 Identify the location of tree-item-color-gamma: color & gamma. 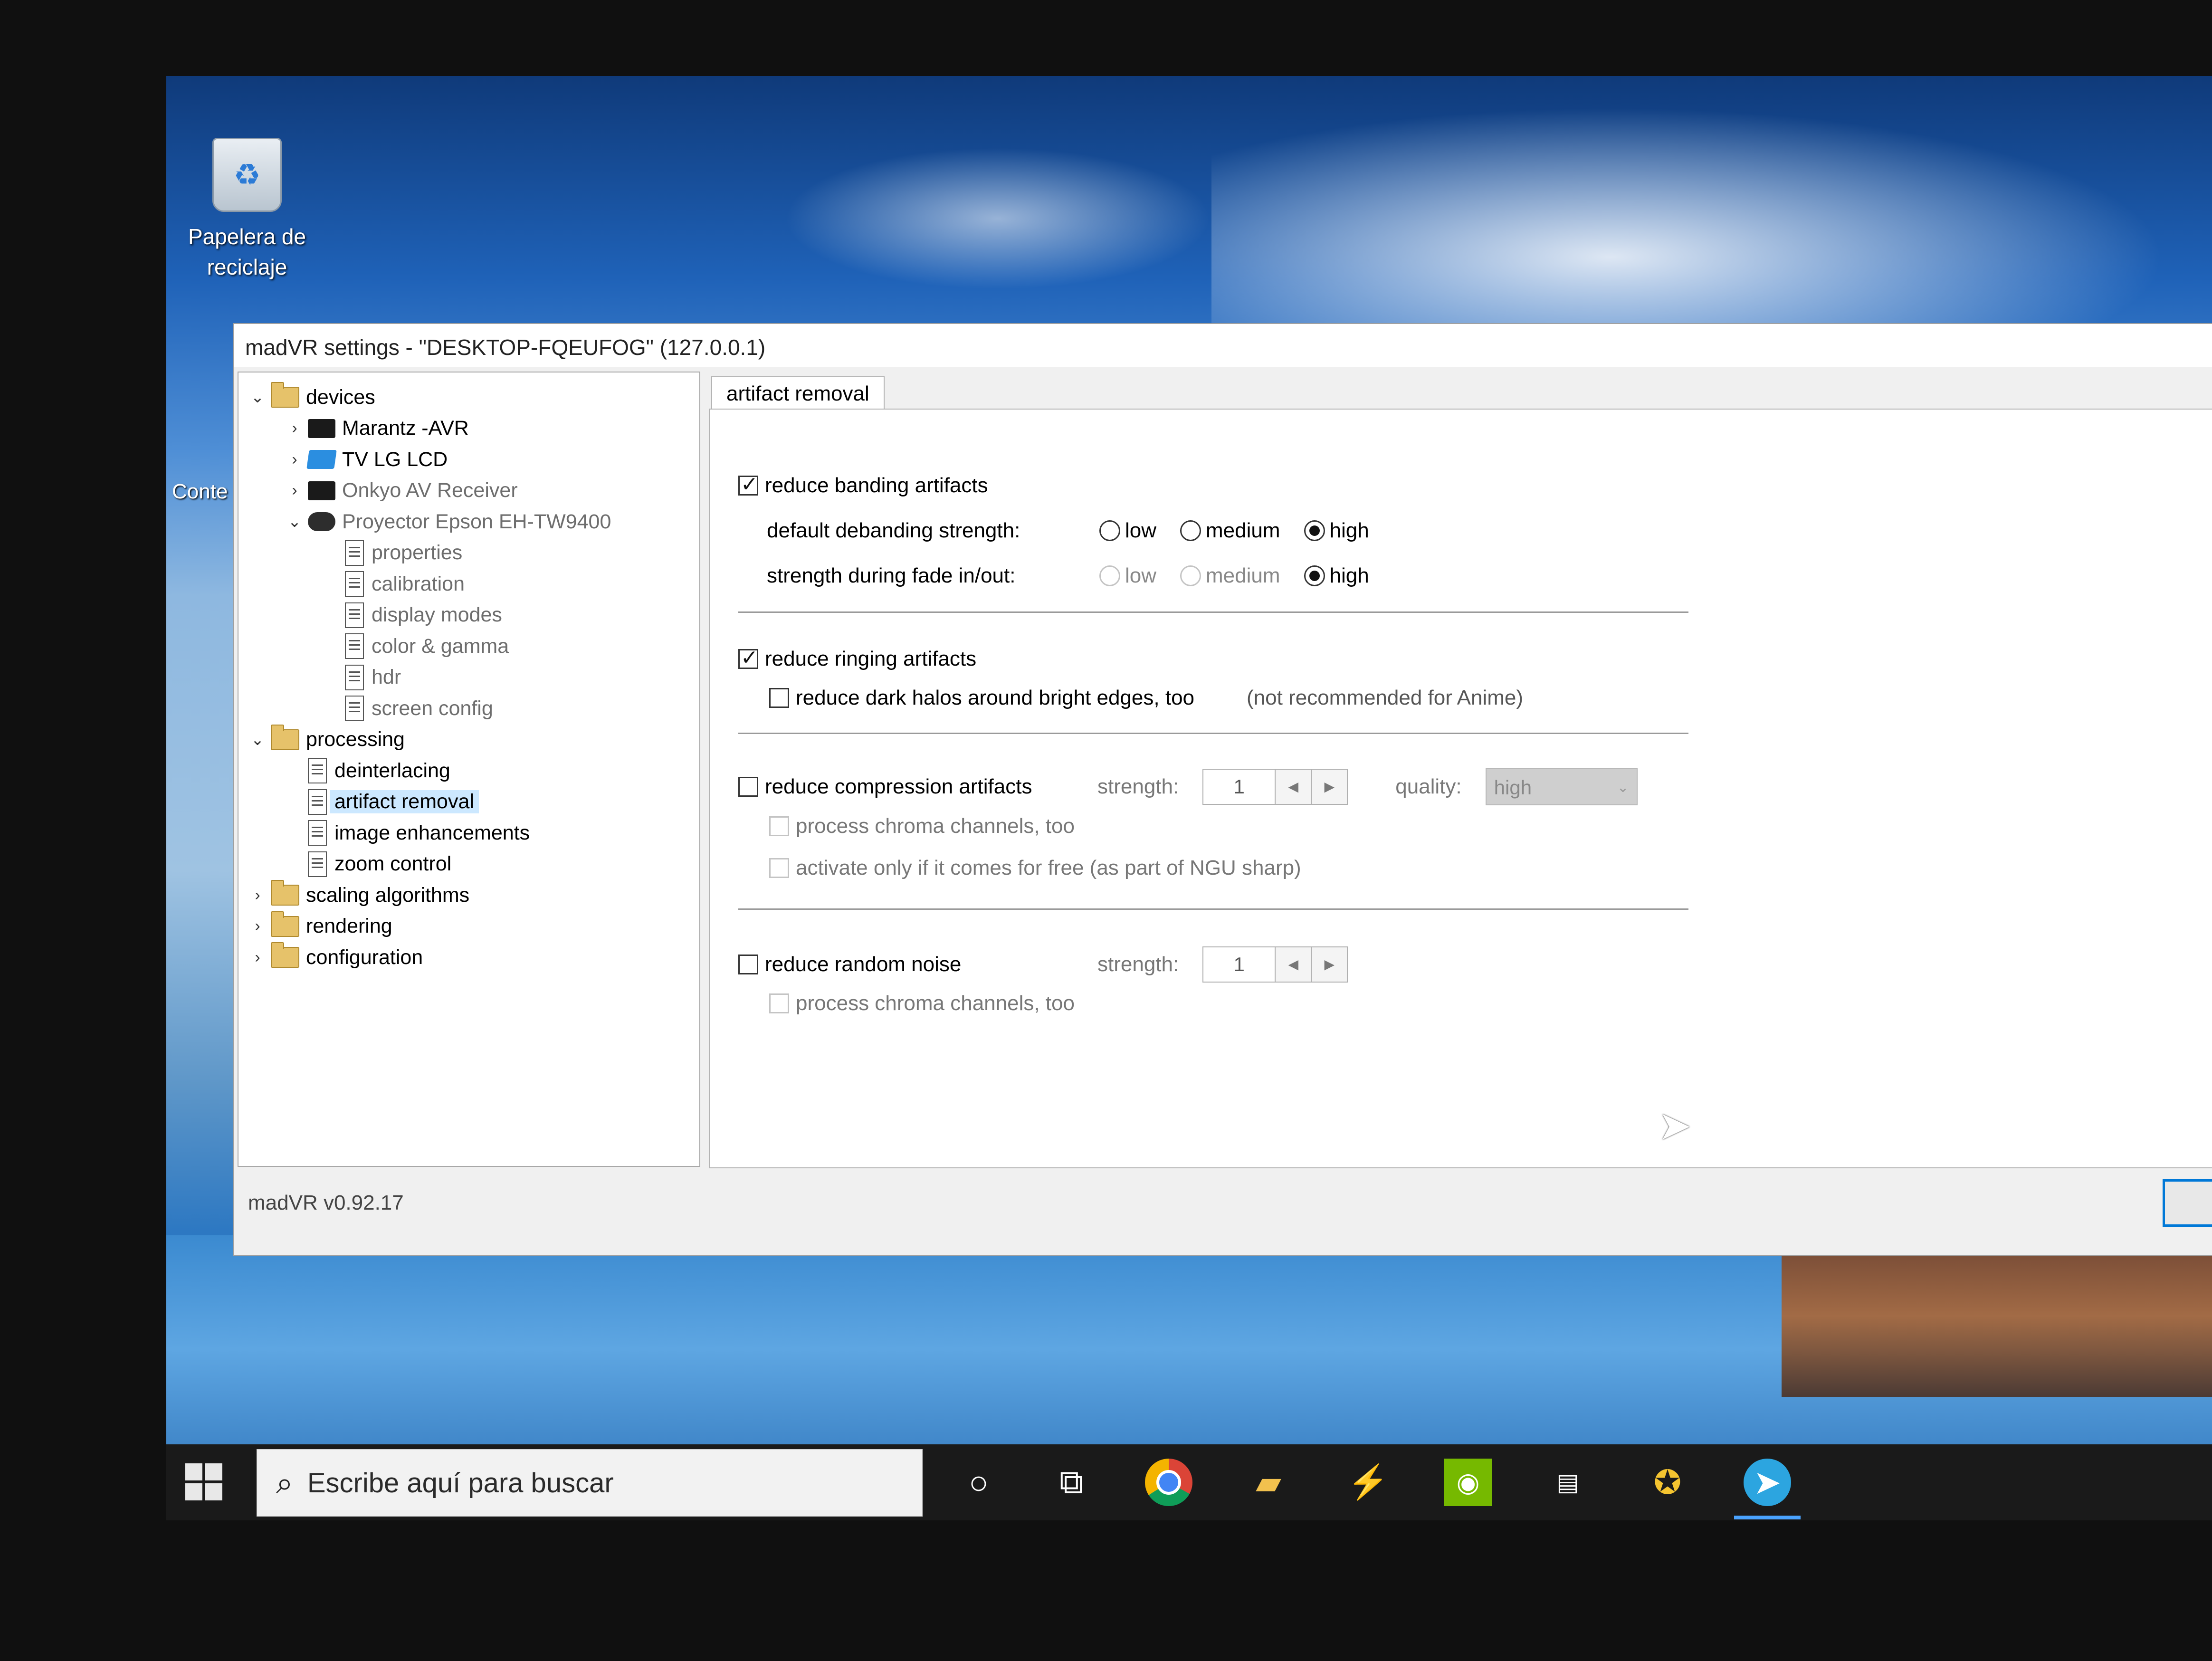
(415, 646).